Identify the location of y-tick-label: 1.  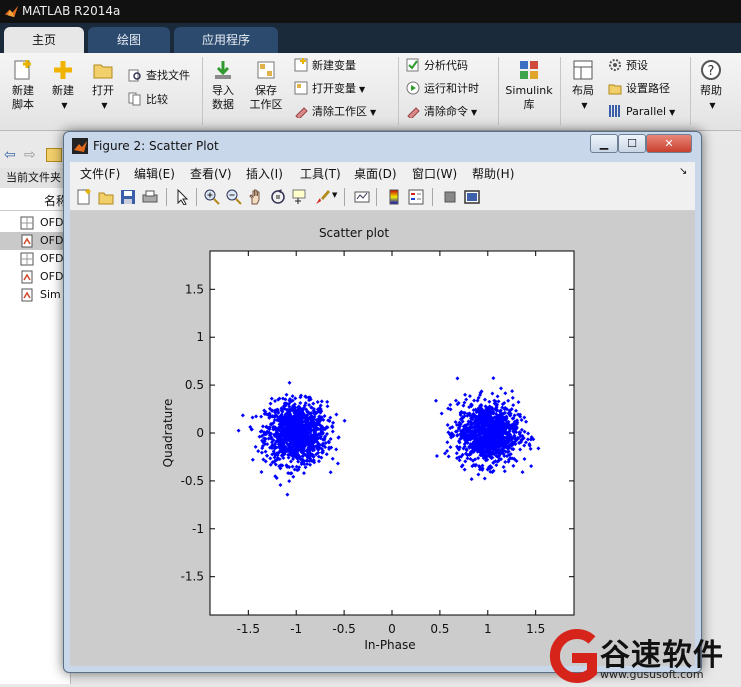
(200, 337).